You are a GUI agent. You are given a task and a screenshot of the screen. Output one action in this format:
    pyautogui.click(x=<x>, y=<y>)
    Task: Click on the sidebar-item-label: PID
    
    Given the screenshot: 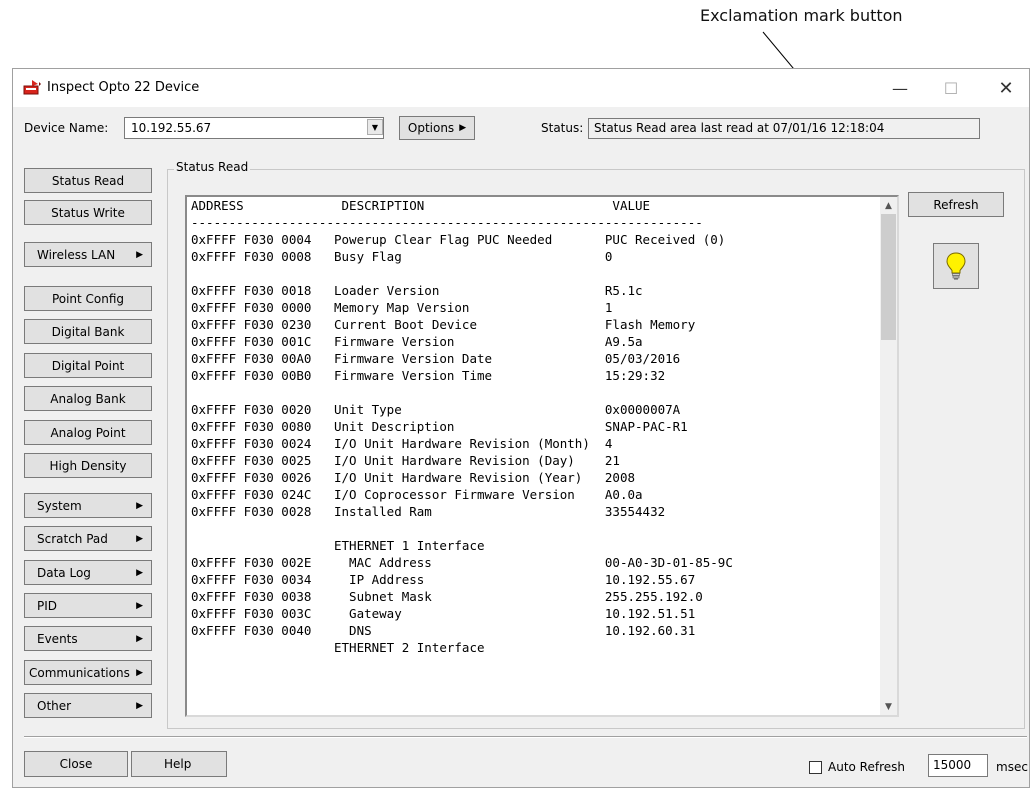 What is the action you would take?
    pyautogui.click(x=47, y=605)
    